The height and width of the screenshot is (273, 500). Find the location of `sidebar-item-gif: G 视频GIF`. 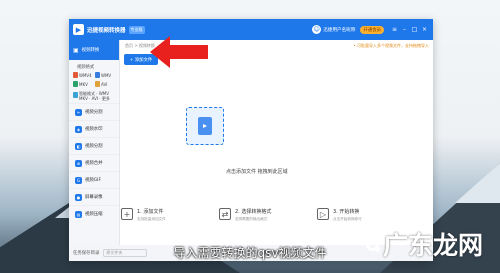

sidebar-item-gif: G 视频GIF is located at coordinates (94, 179).